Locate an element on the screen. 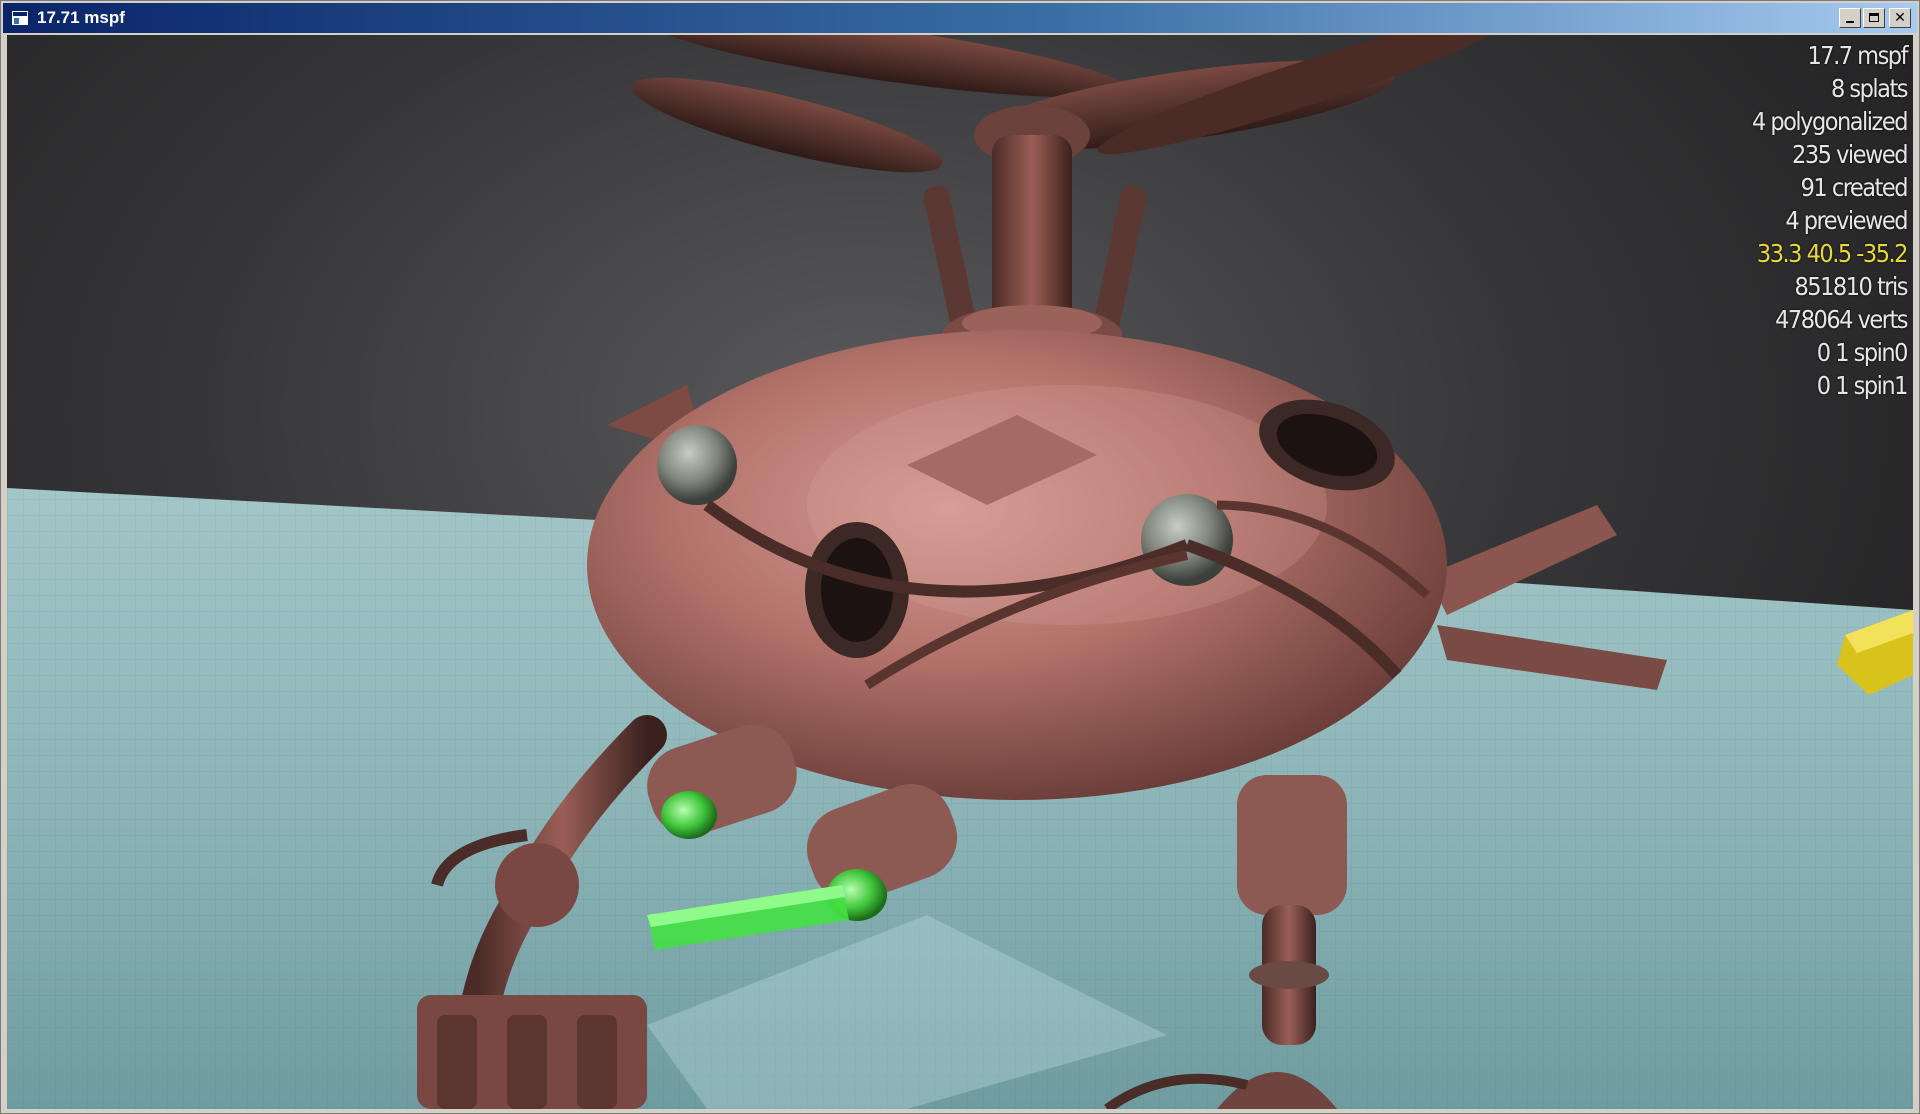 The image size is (1920, 1114). hud-spin1: 0 1 spin1 is located at coordinates (1862, 385).